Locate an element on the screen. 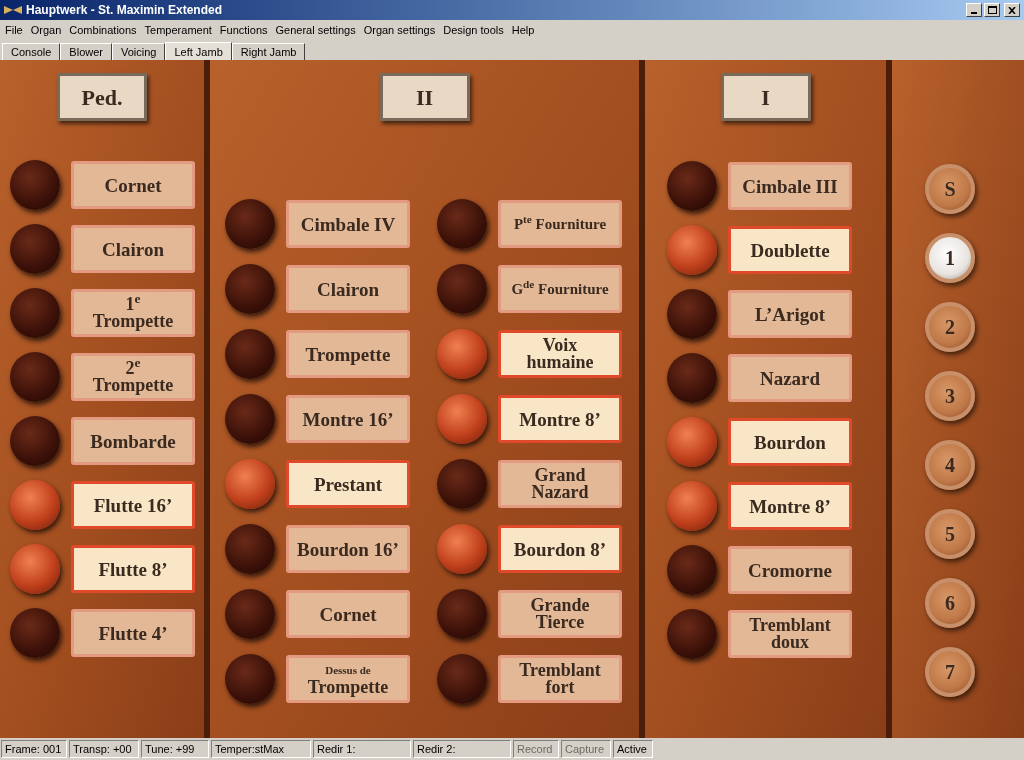 This screenshot has width=1024, height=760. stop-label: Bourdon 8’ is located at coordinates (560, 549).